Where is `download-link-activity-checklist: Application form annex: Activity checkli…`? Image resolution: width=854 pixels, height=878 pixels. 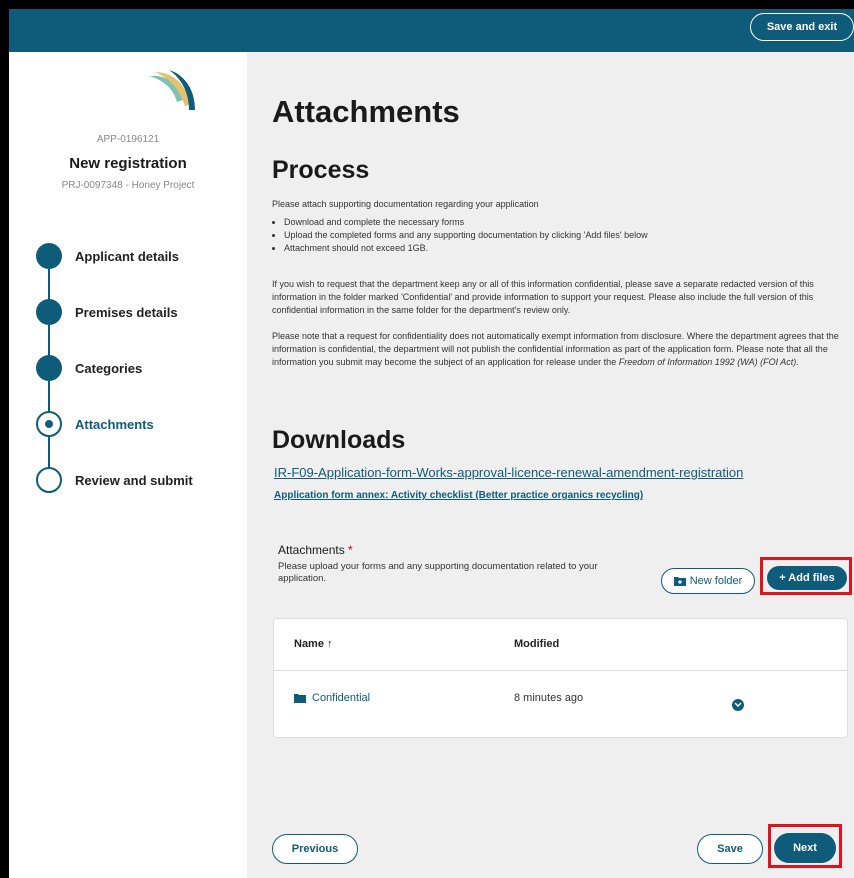
download-link-activity-checklist: Application form annex: Activity checkli… is located at coordinates (458, 495).